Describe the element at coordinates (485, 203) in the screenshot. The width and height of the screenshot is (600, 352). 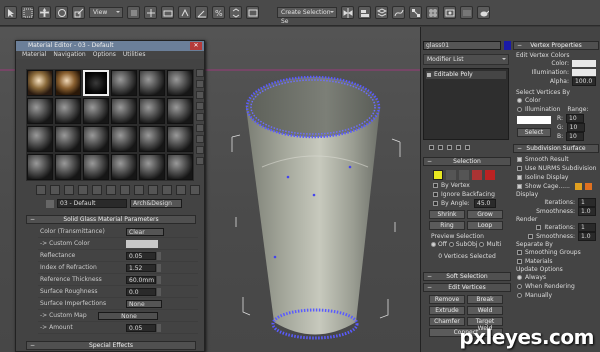
I see `angle-field: 45.0` at that location.